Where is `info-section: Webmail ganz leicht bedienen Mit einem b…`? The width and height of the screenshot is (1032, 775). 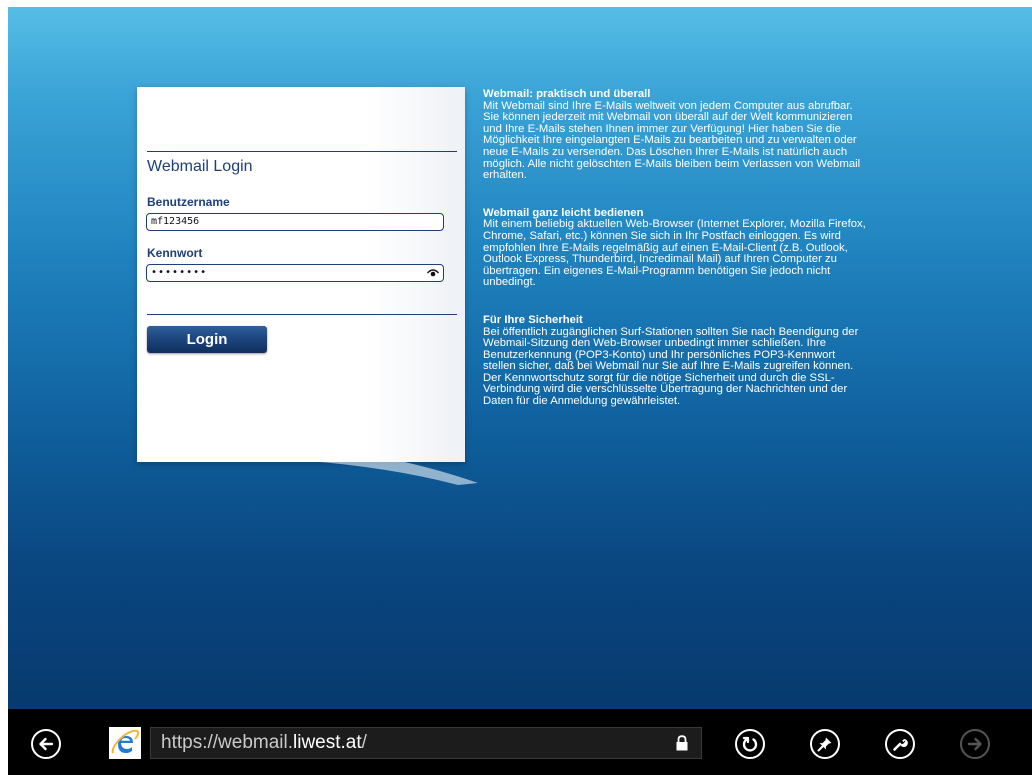
info-section: Webmail ganz leicht bedienen Mit einem b… is located at coordinates (675, 248).